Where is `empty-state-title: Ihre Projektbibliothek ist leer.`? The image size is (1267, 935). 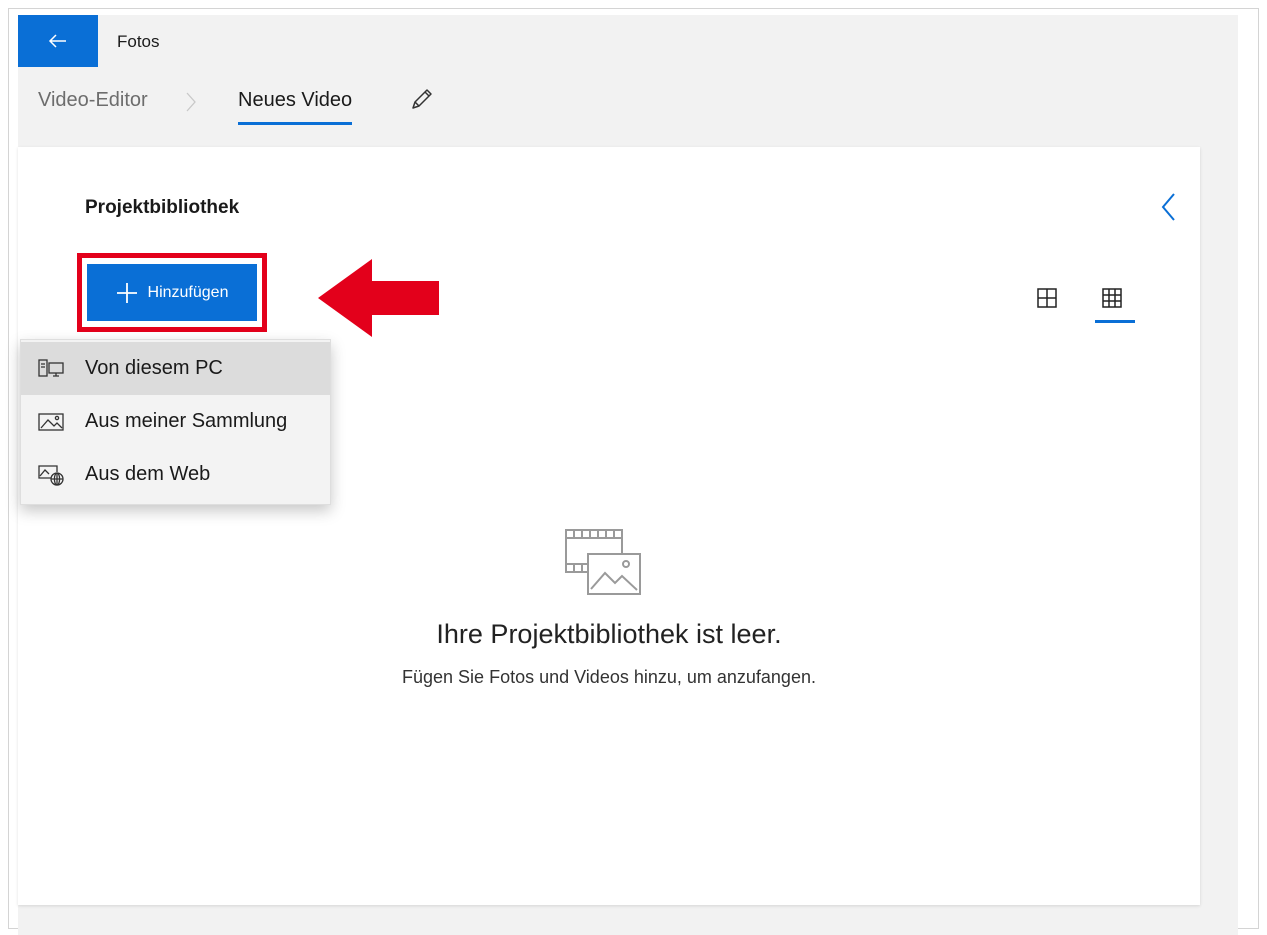 empty-state-title: Ihre Projektbibliothek ist leer. is located at coordinates (609, 634).